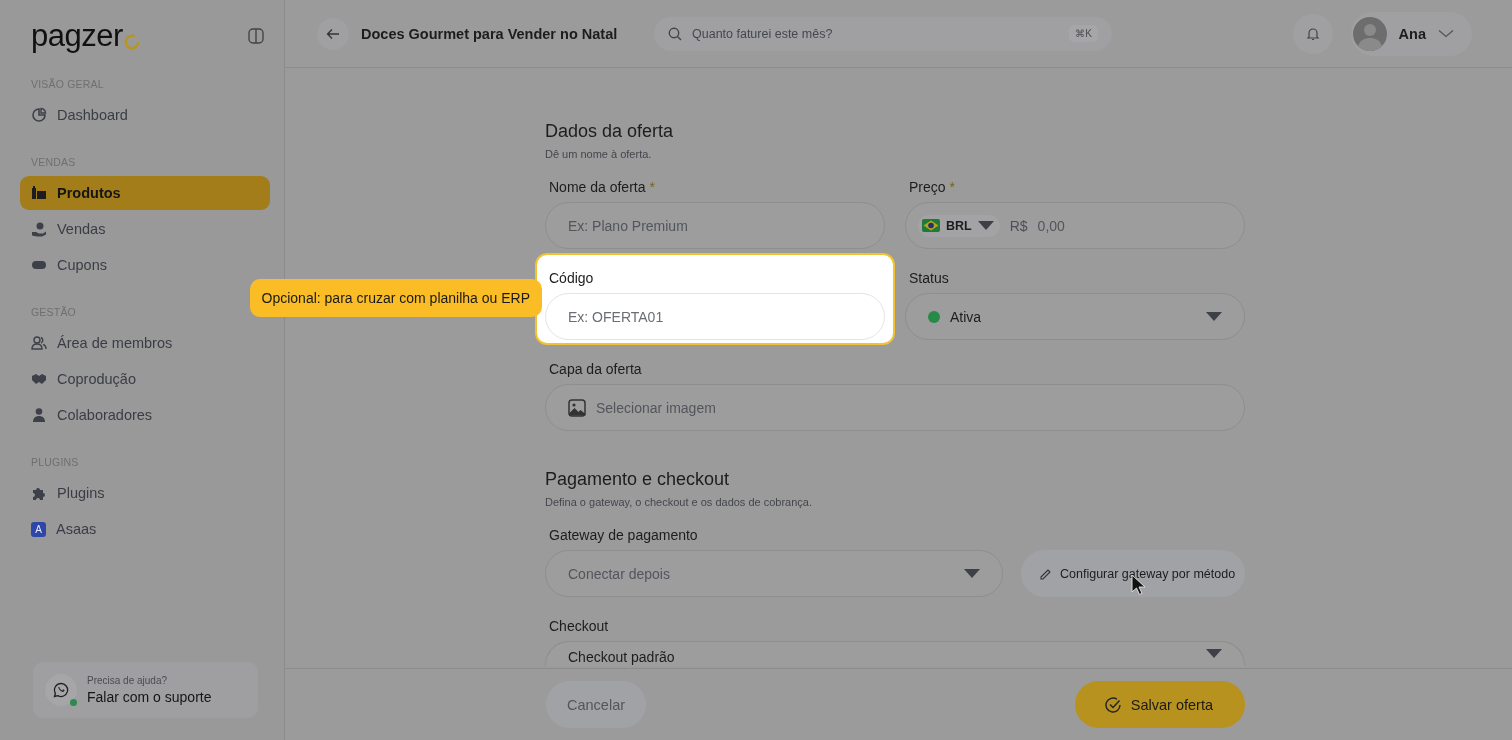 Image resolution: width=1512 pixels, height=740 pixels. What do you see at coordinates (715, 225) in the screenshot?
I see `text-field: Ex: Plano Premium` at bounding box center [715, 225].